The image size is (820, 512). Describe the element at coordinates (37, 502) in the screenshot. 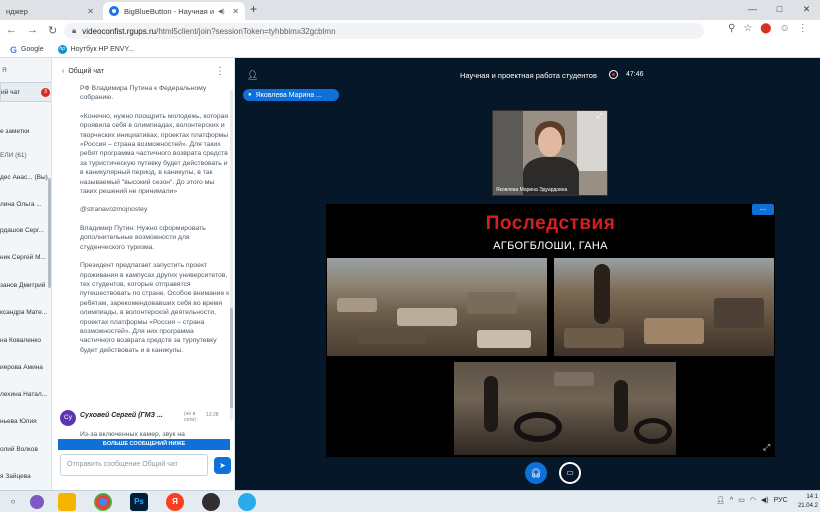

I see `task-view-icon` at that location.